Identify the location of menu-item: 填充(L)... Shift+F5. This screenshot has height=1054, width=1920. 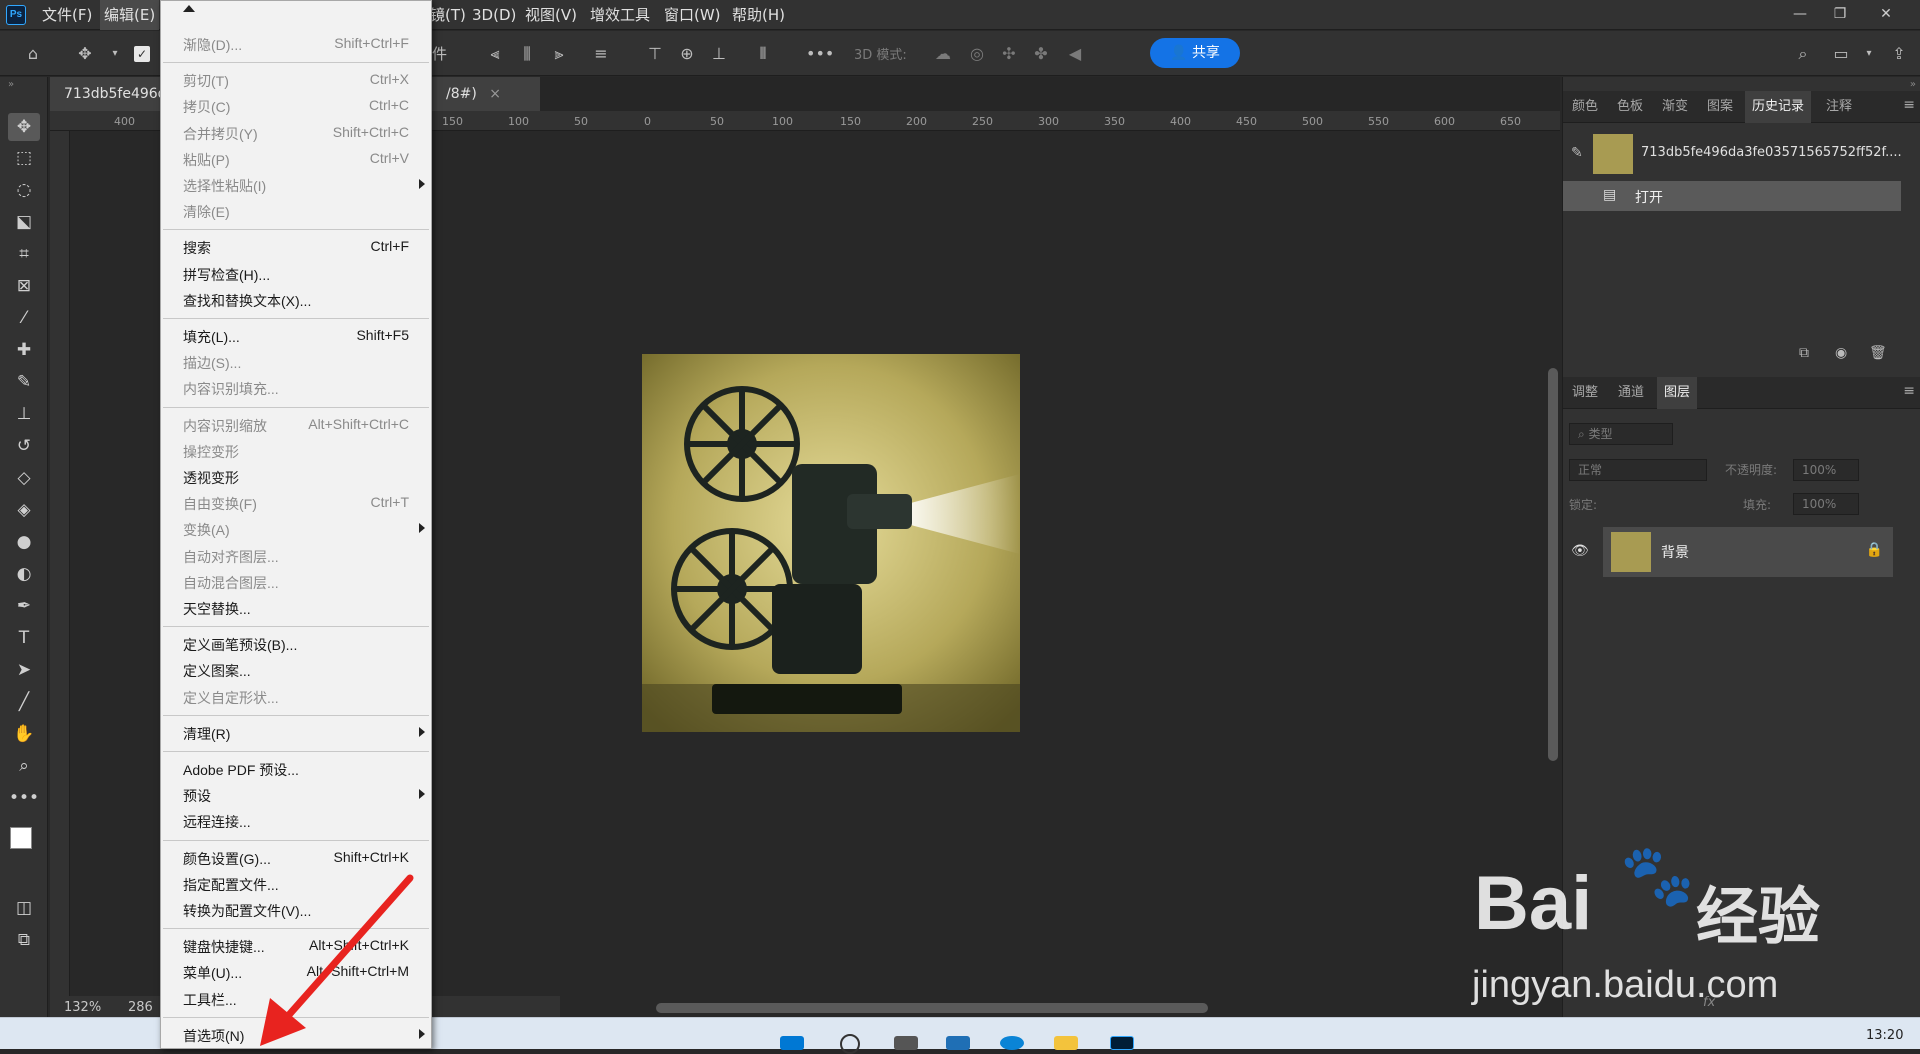
(303, 336).